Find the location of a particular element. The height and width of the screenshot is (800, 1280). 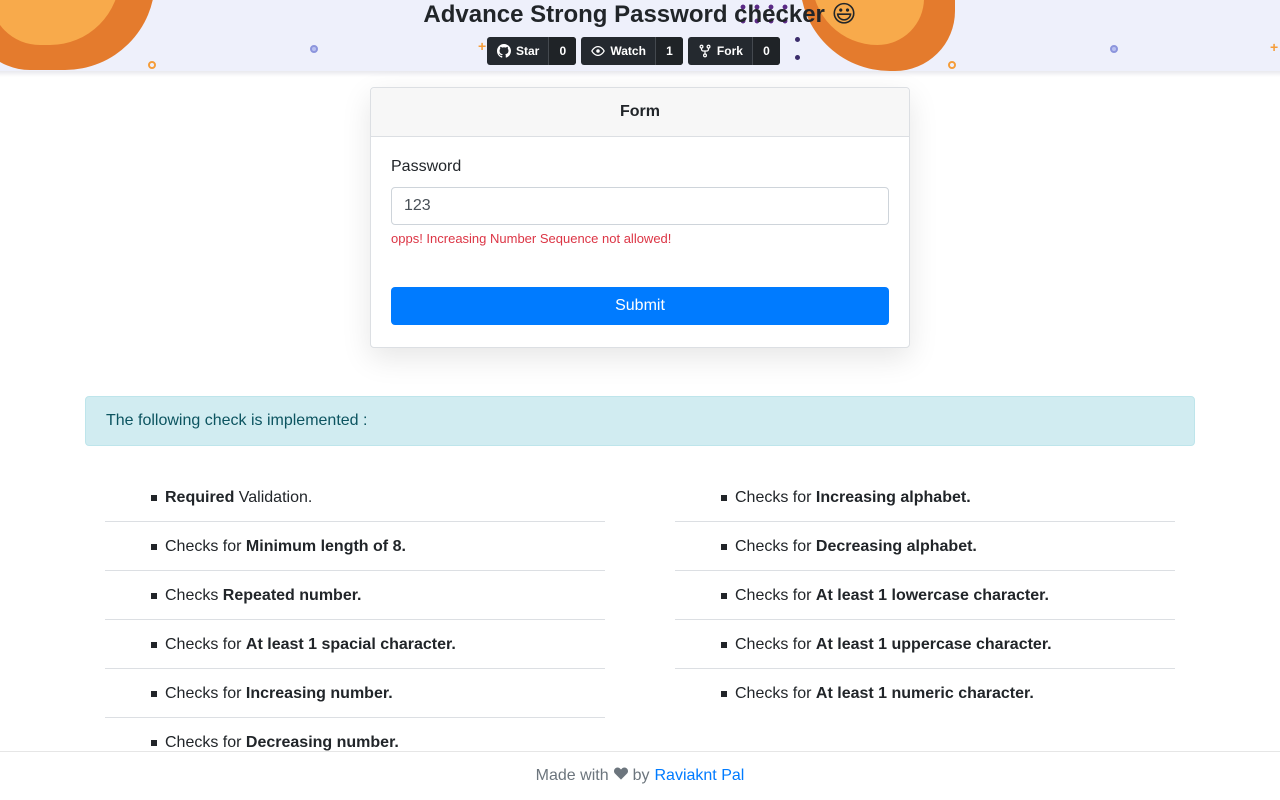

github-star-count: 0 is located at coordinates (563, 51).